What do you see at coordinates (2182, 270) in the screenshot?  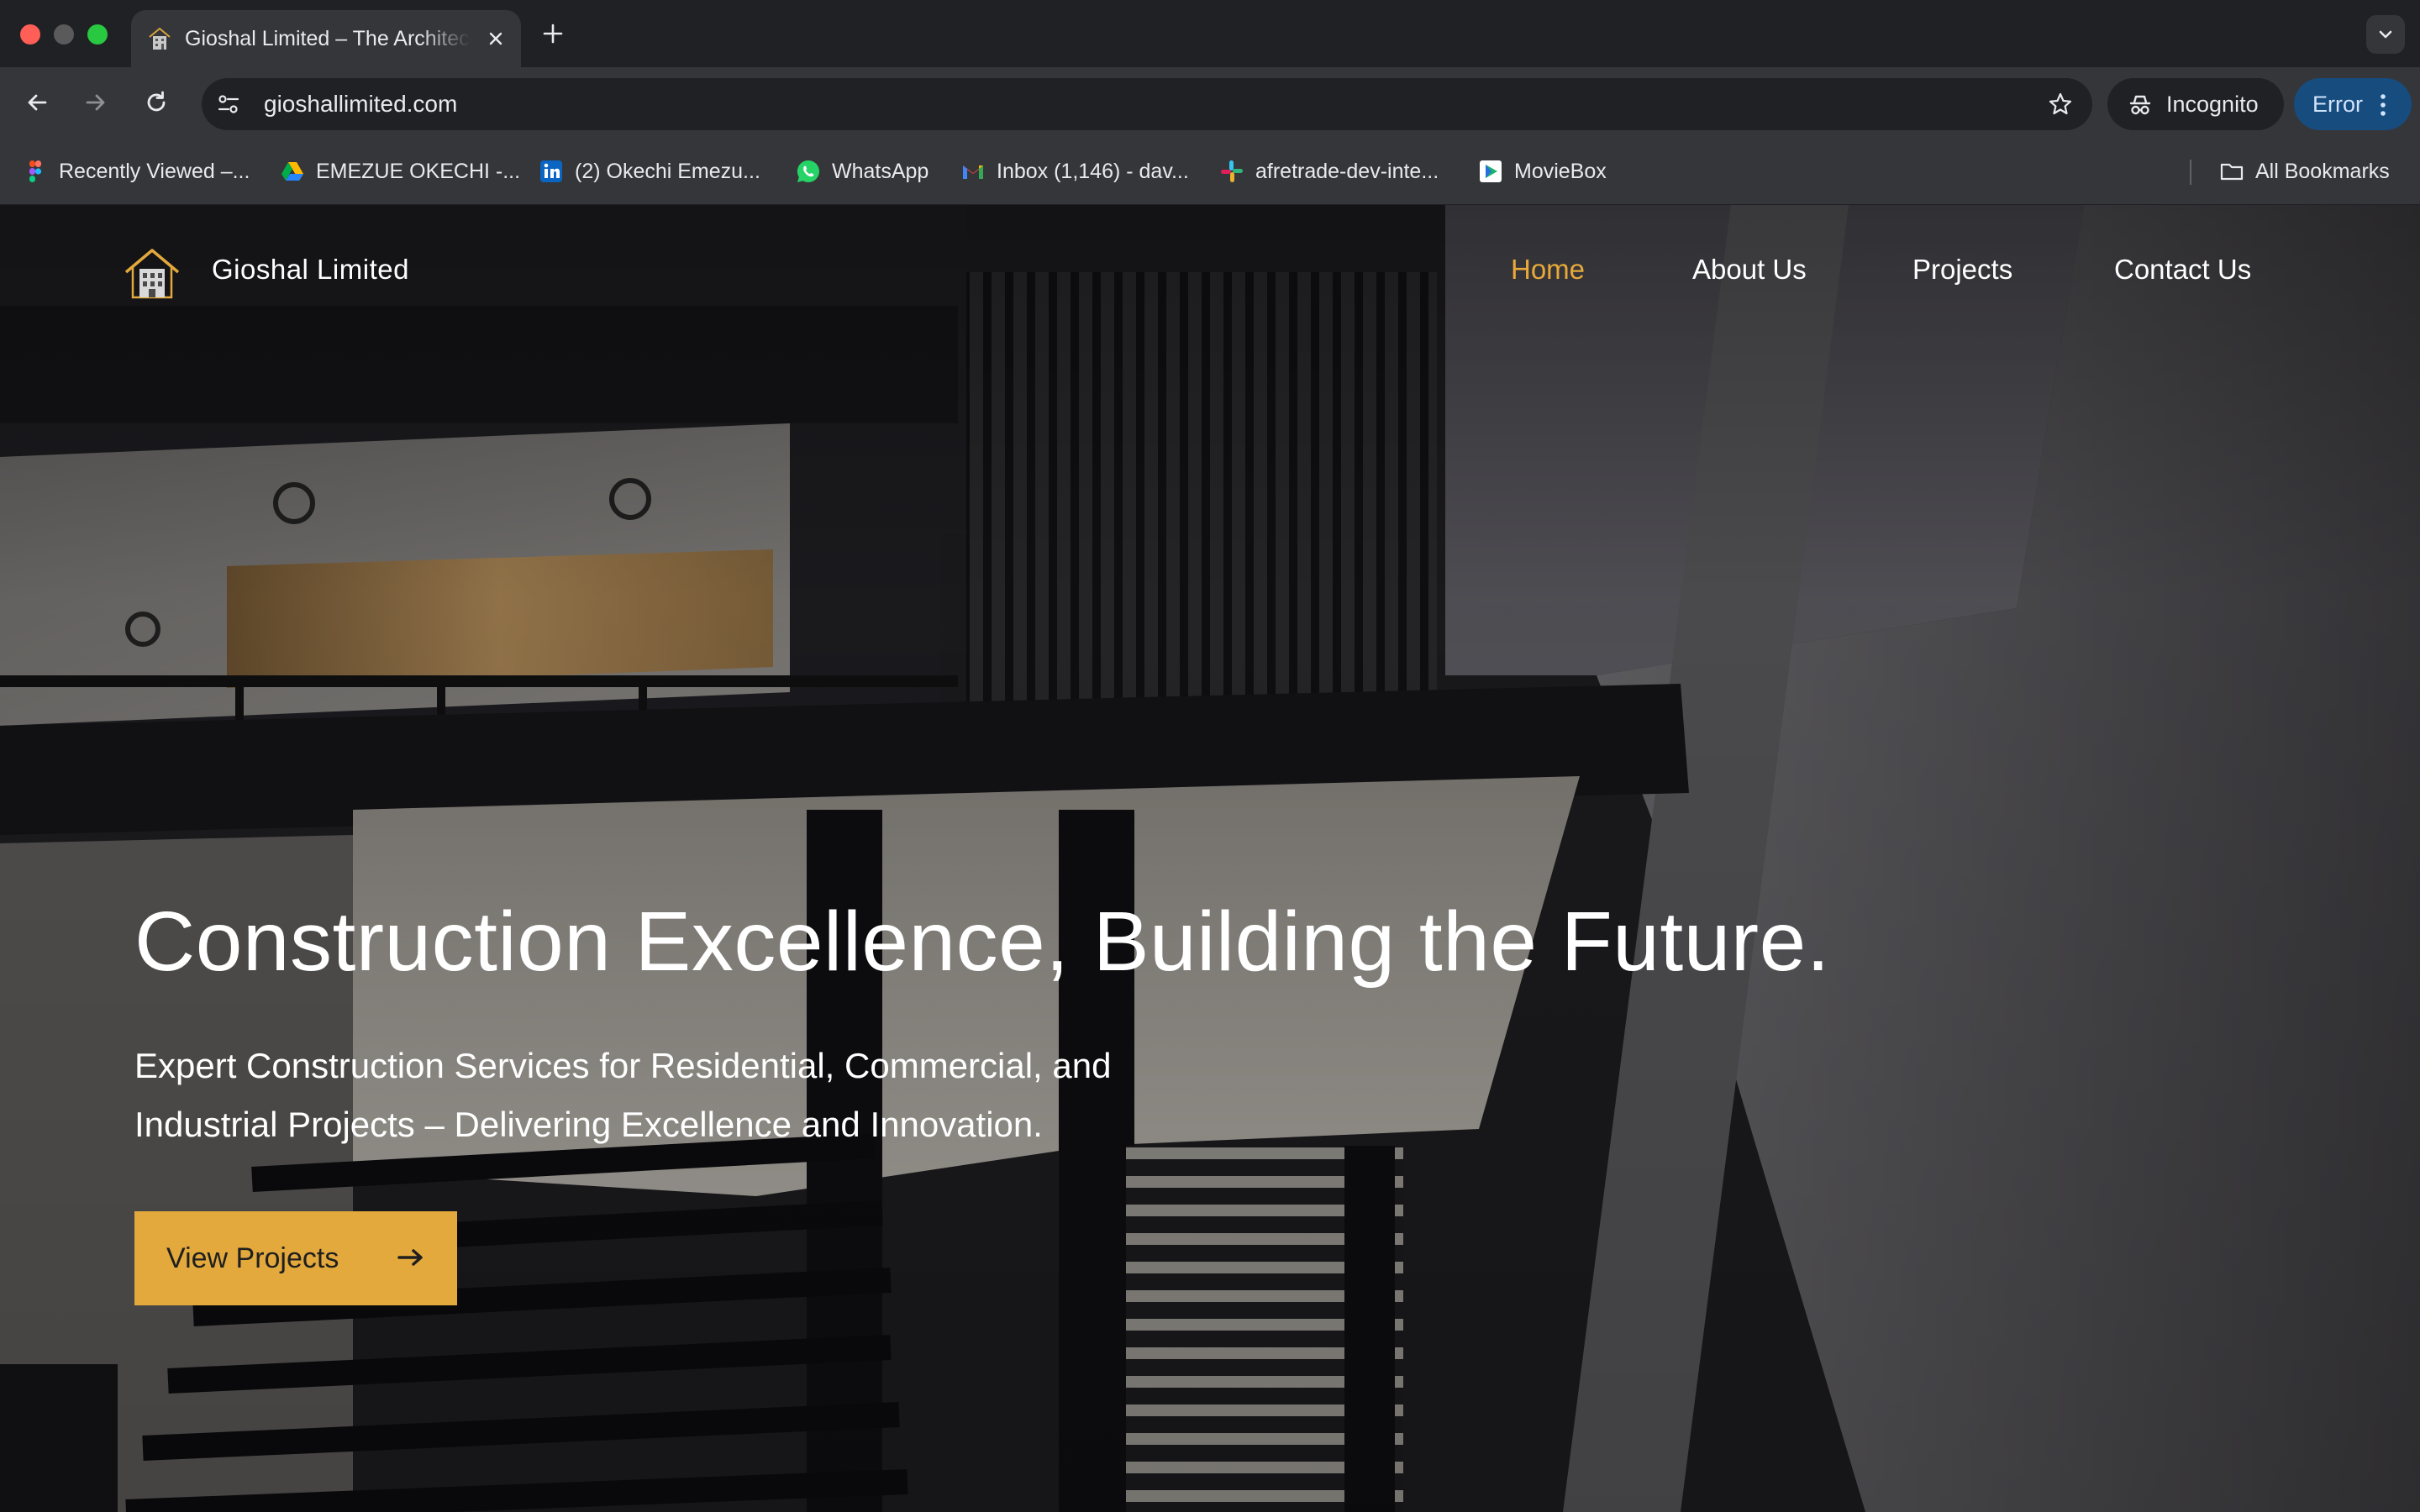 I see `nav-contact-us: Contact Us` at bounding box center [2182, 270].